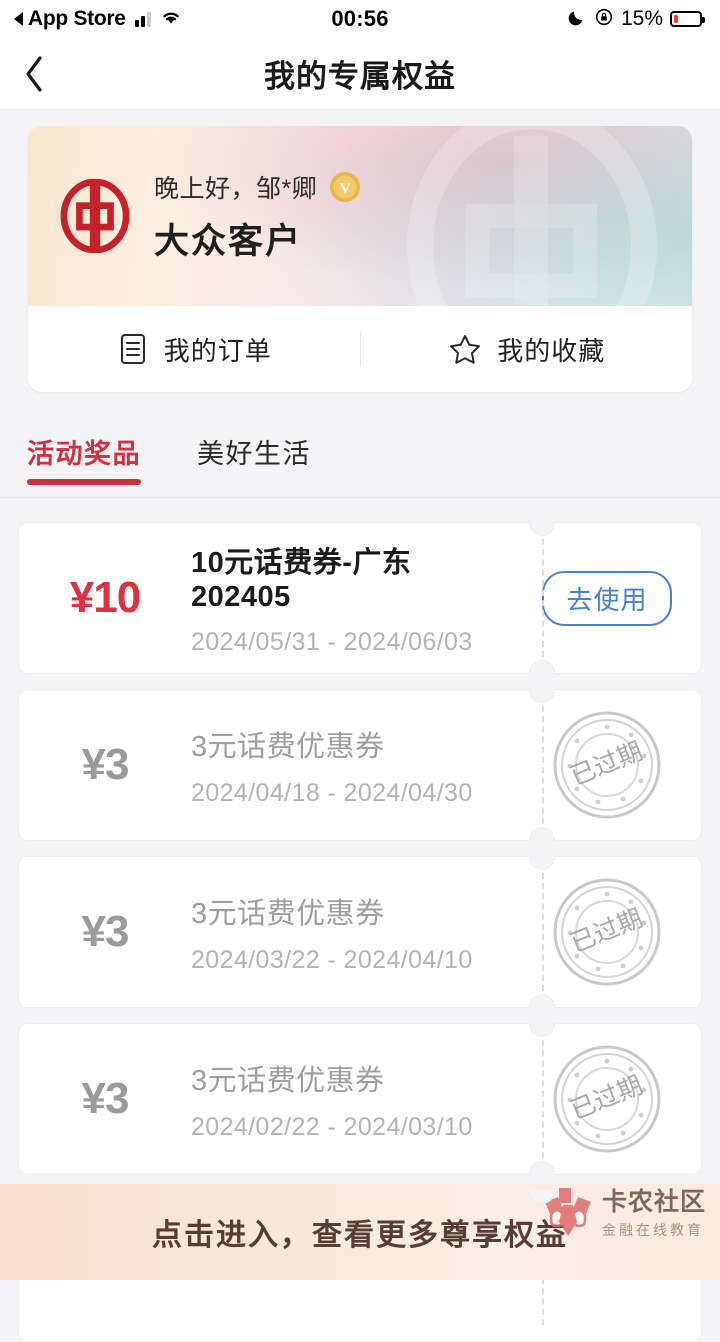  I want to click on tab-activity-prizes: 活动奖品, so click(84, 455).